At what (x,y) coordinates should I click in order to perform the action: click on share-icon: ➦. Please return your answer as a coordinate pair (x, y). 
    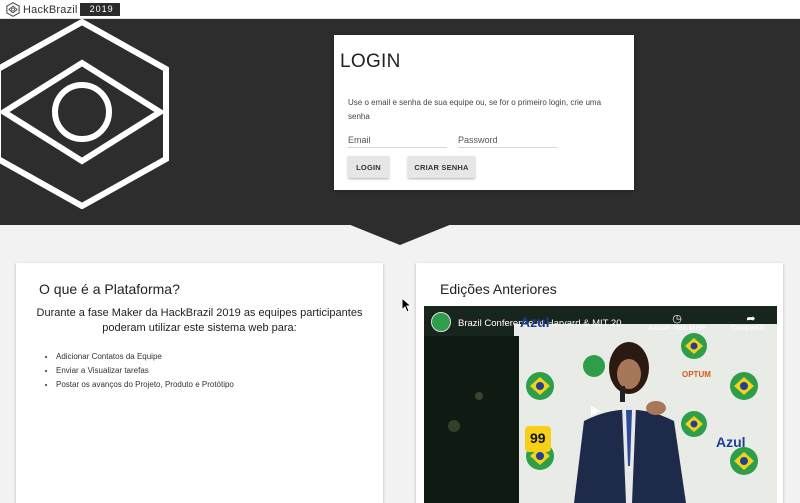
    Looking at the image, I should click on (751, 319).